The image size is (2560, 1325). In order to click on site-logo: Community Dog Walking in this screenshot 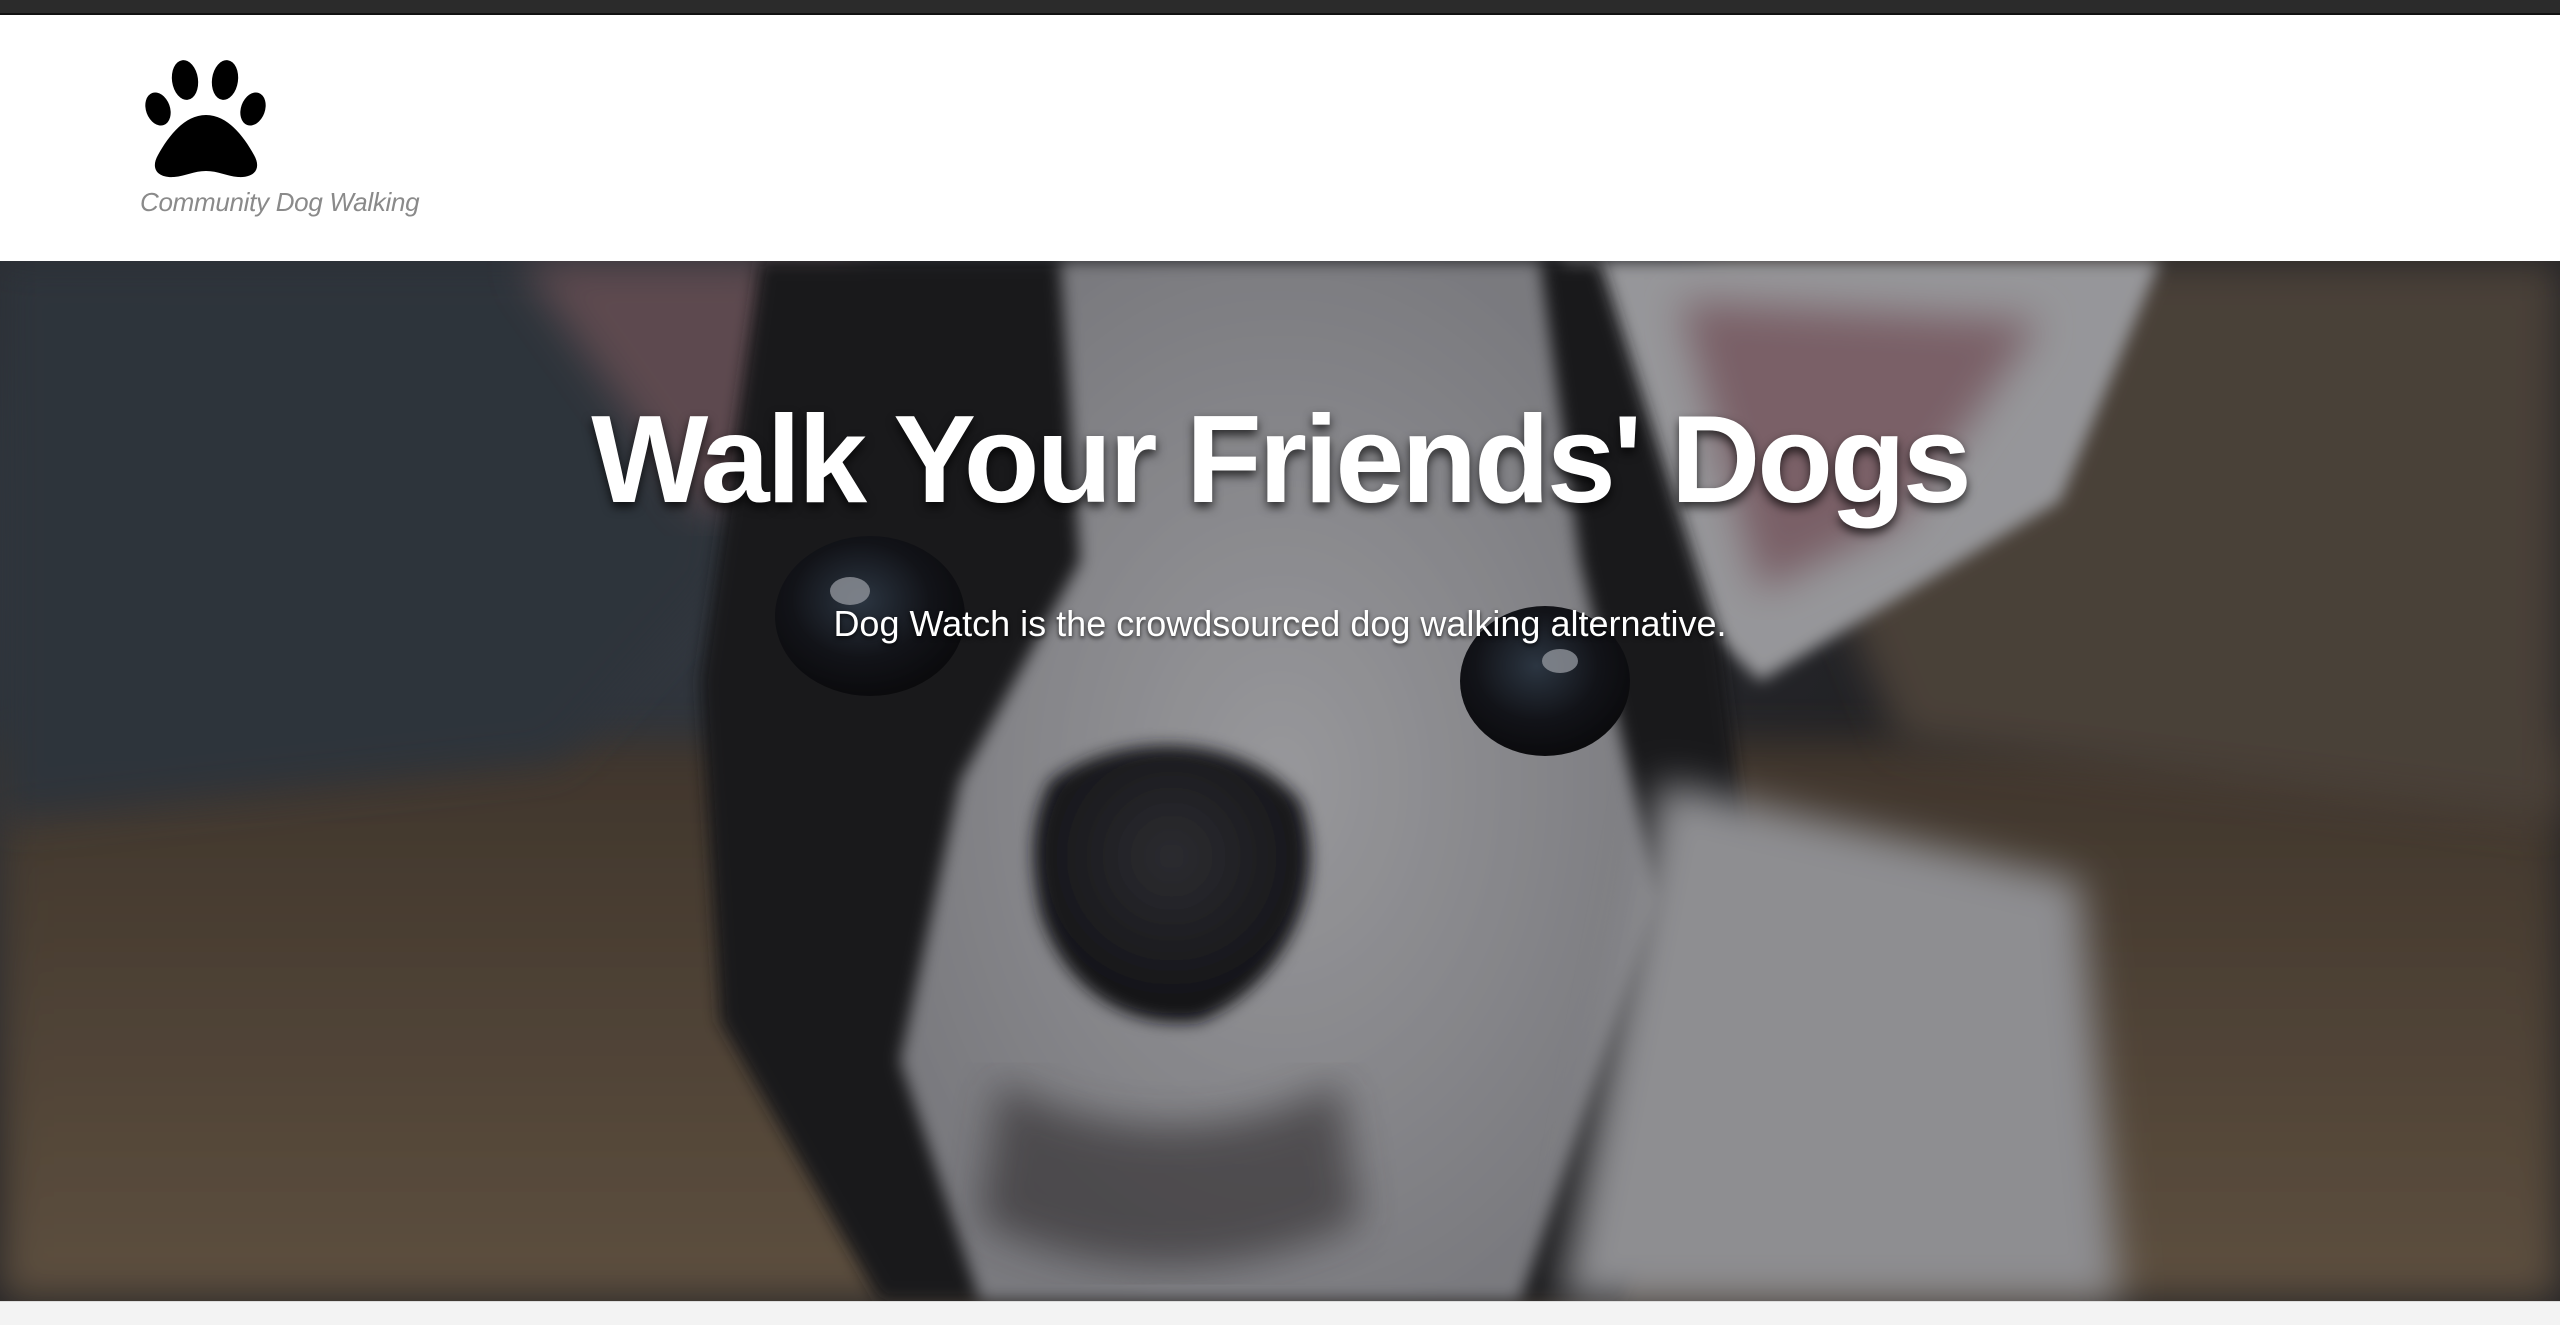, I will do `click(290, 142)`.